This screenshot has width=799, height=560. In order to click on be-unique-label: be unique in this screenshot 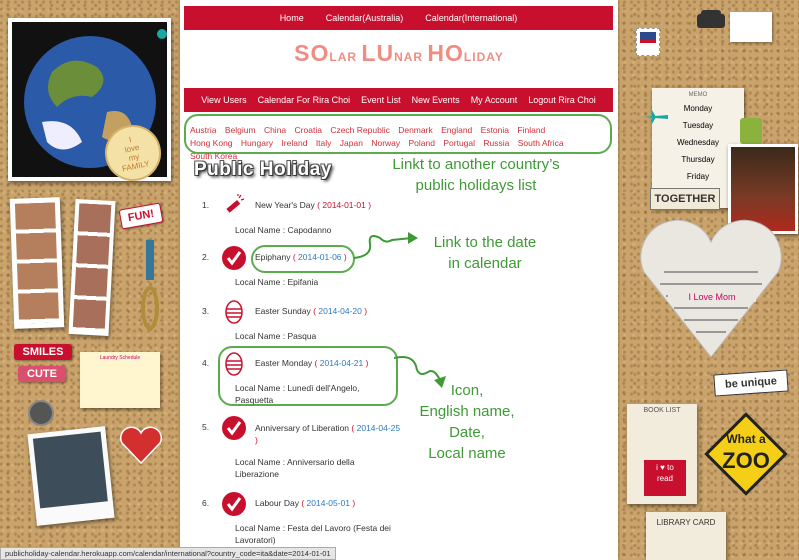, I will do `click(751, 383)`.